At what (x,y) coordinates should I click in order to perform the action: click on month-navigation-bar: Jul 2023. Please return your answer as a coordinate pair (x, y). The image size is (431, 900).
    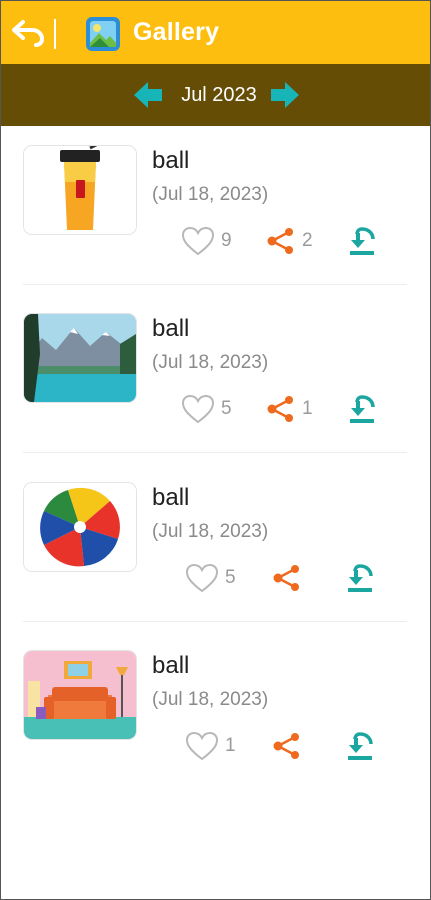
    Looking at the image, I should click on (215, 95).